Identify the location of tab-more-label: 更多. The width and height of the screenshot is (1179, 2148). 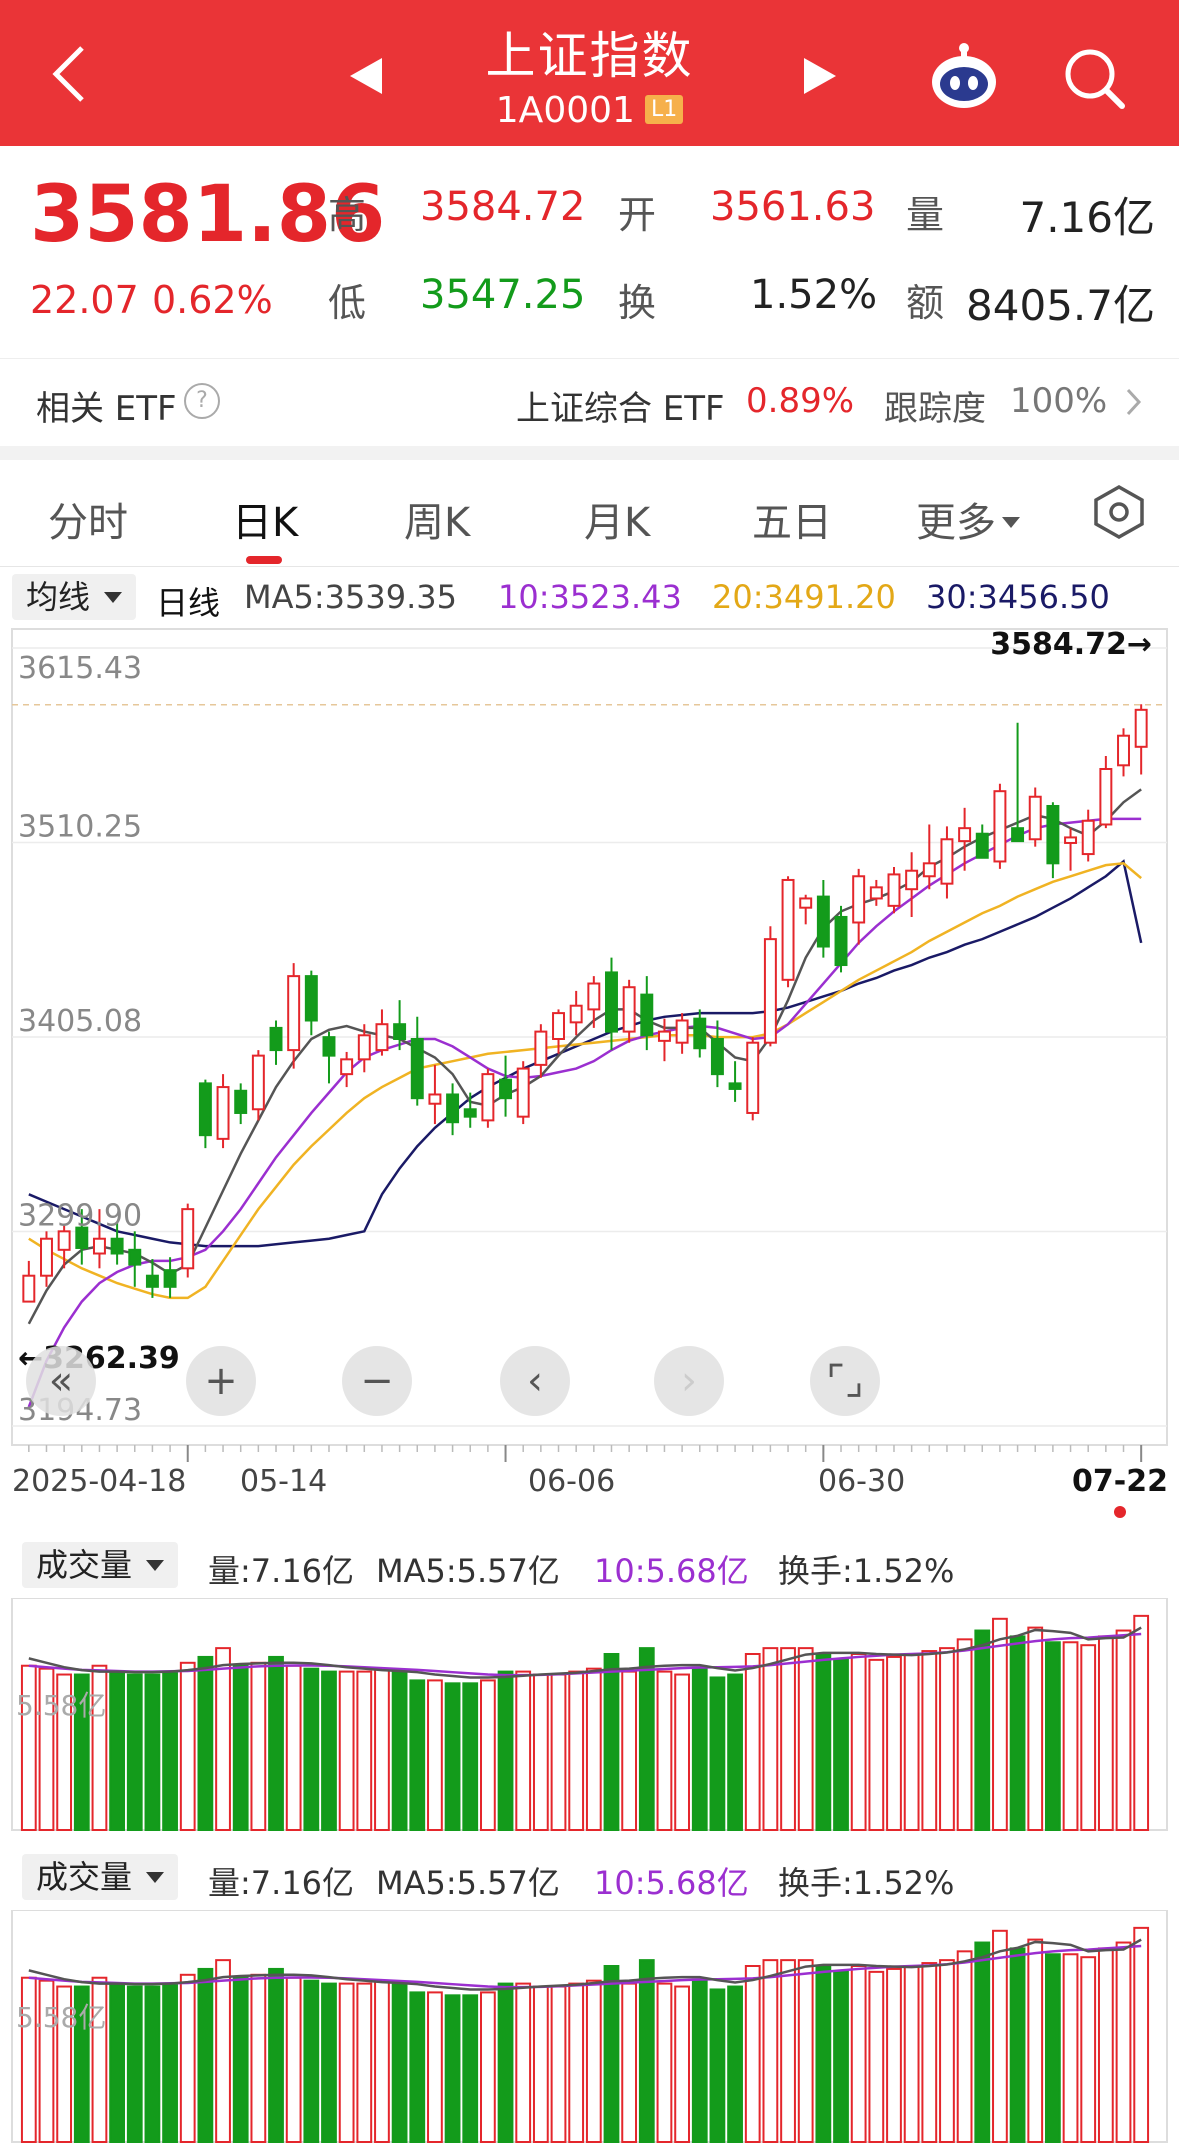
(956, 523).